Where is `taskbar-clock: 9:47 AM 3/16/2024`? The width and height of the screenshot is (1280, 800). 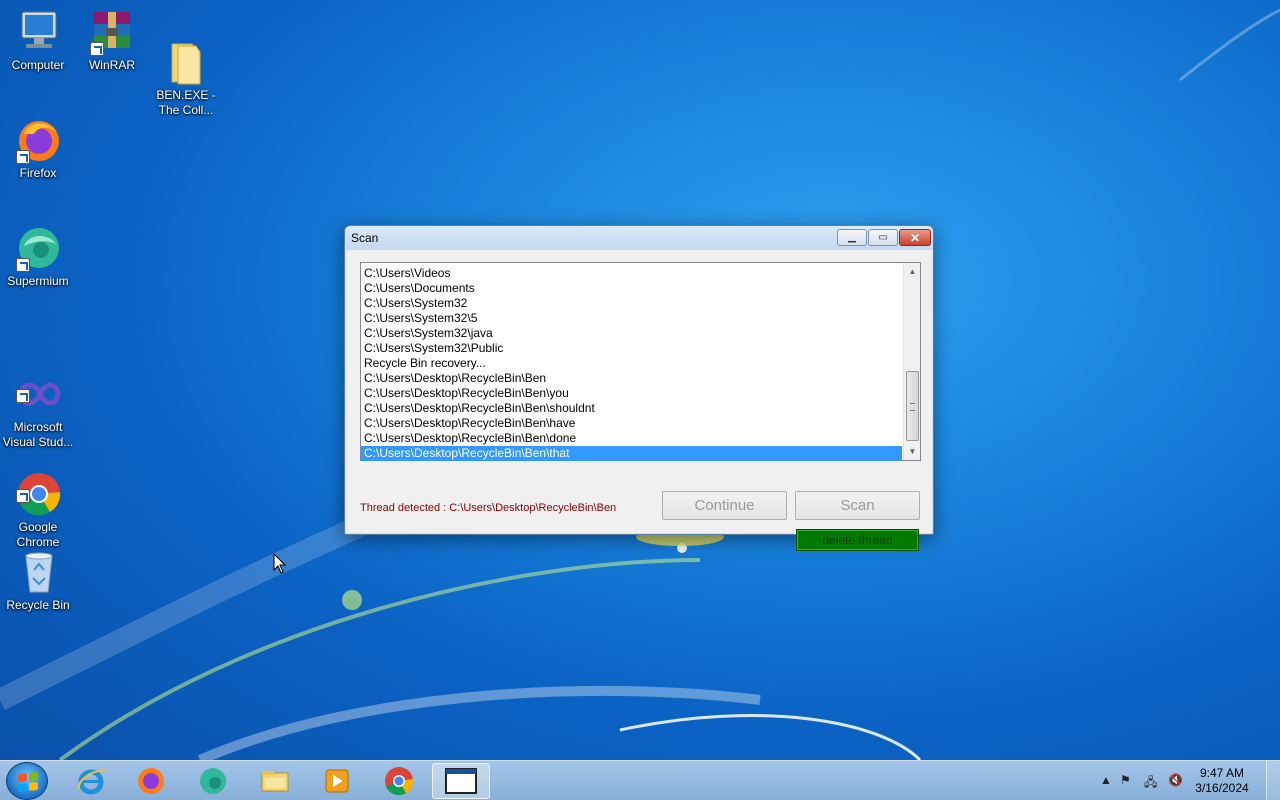 taskbar-clock: 9:47 AM 3/16/2024 is located at coordinates (1222, 781).